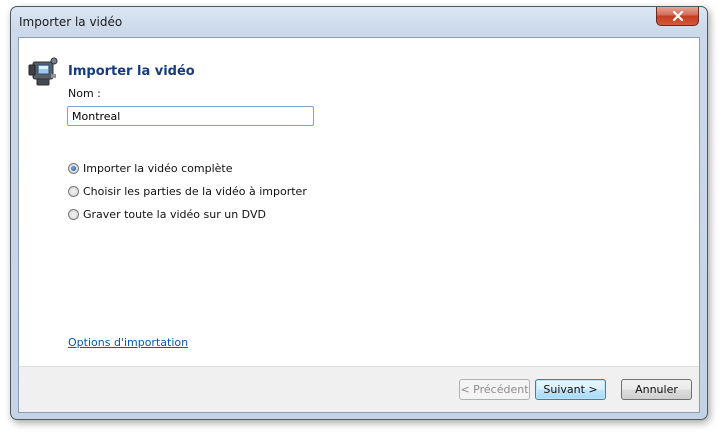 The image size is (724, 441). I want to click on close-button, so click(677, 16).